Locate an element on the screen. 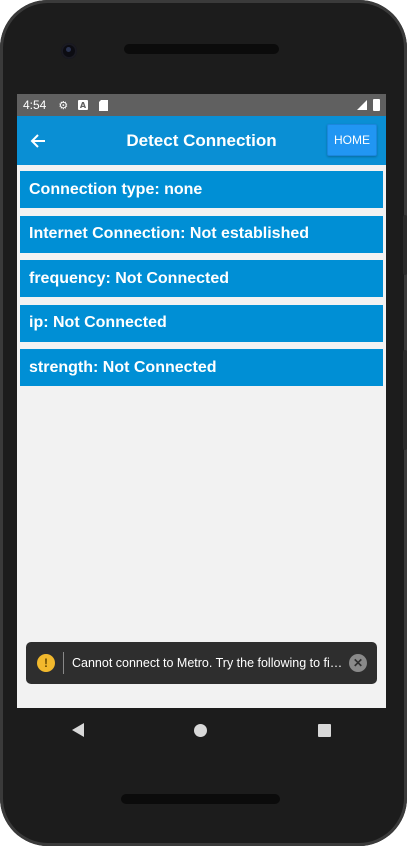 Image resolution: width=407 pixels, height=846 pixels. close-icon: ✕ is located at coordinates (358, 663).